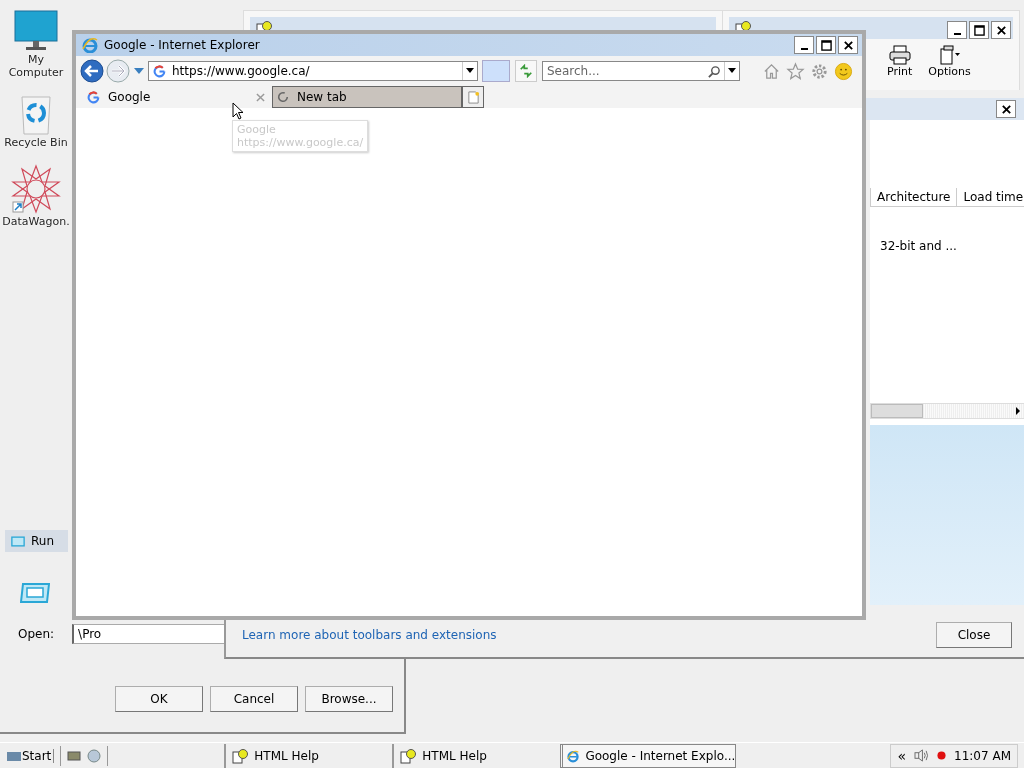 The image size is (1024, 768). What do you see at coordinates (949, 71) in the screenshot?
I see `button-label: Options` at bounding box center [949, 71].